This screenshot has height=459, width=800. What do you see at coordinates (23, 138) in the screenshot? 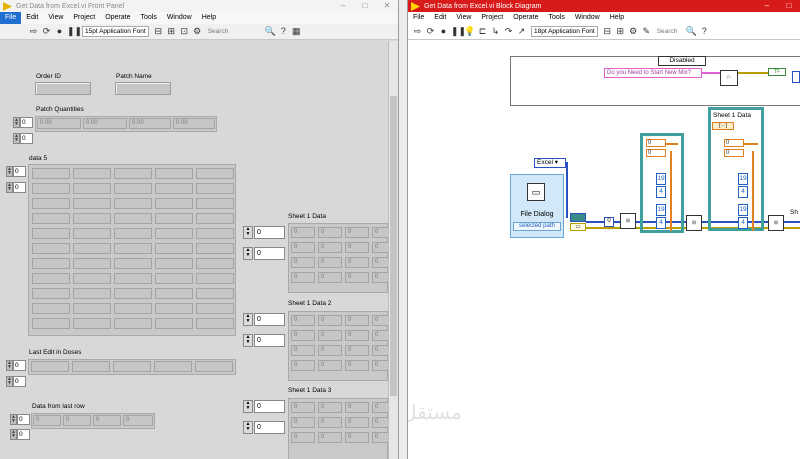
I see `patch-quantities-index-2: ▲ ▼ 0` at bounding box center [23, 138].